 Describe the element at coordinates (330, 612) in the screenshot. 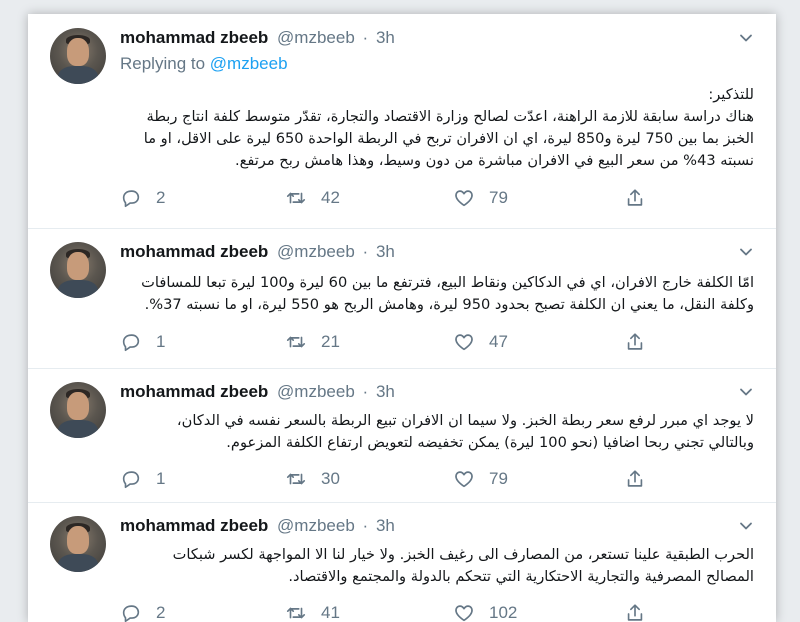

I see `retweet-count: 41` at that location.